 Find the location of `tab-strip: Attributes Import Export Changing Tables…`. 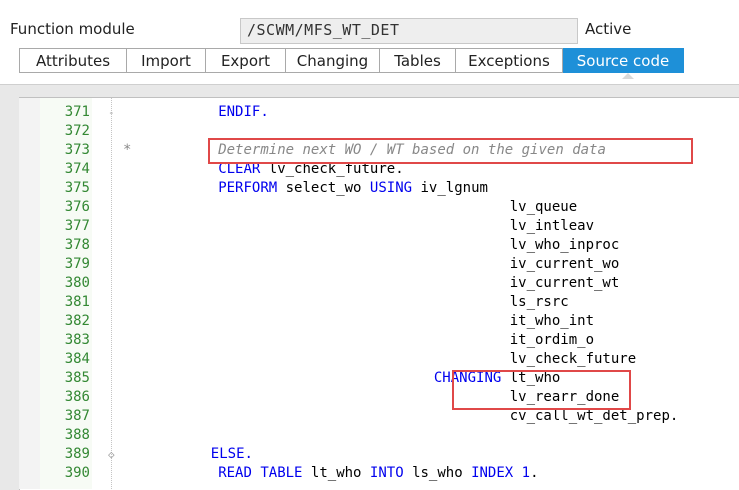

tab-strip: Attributes Import Export Changing Tables… is located at coordinates (351, 60).